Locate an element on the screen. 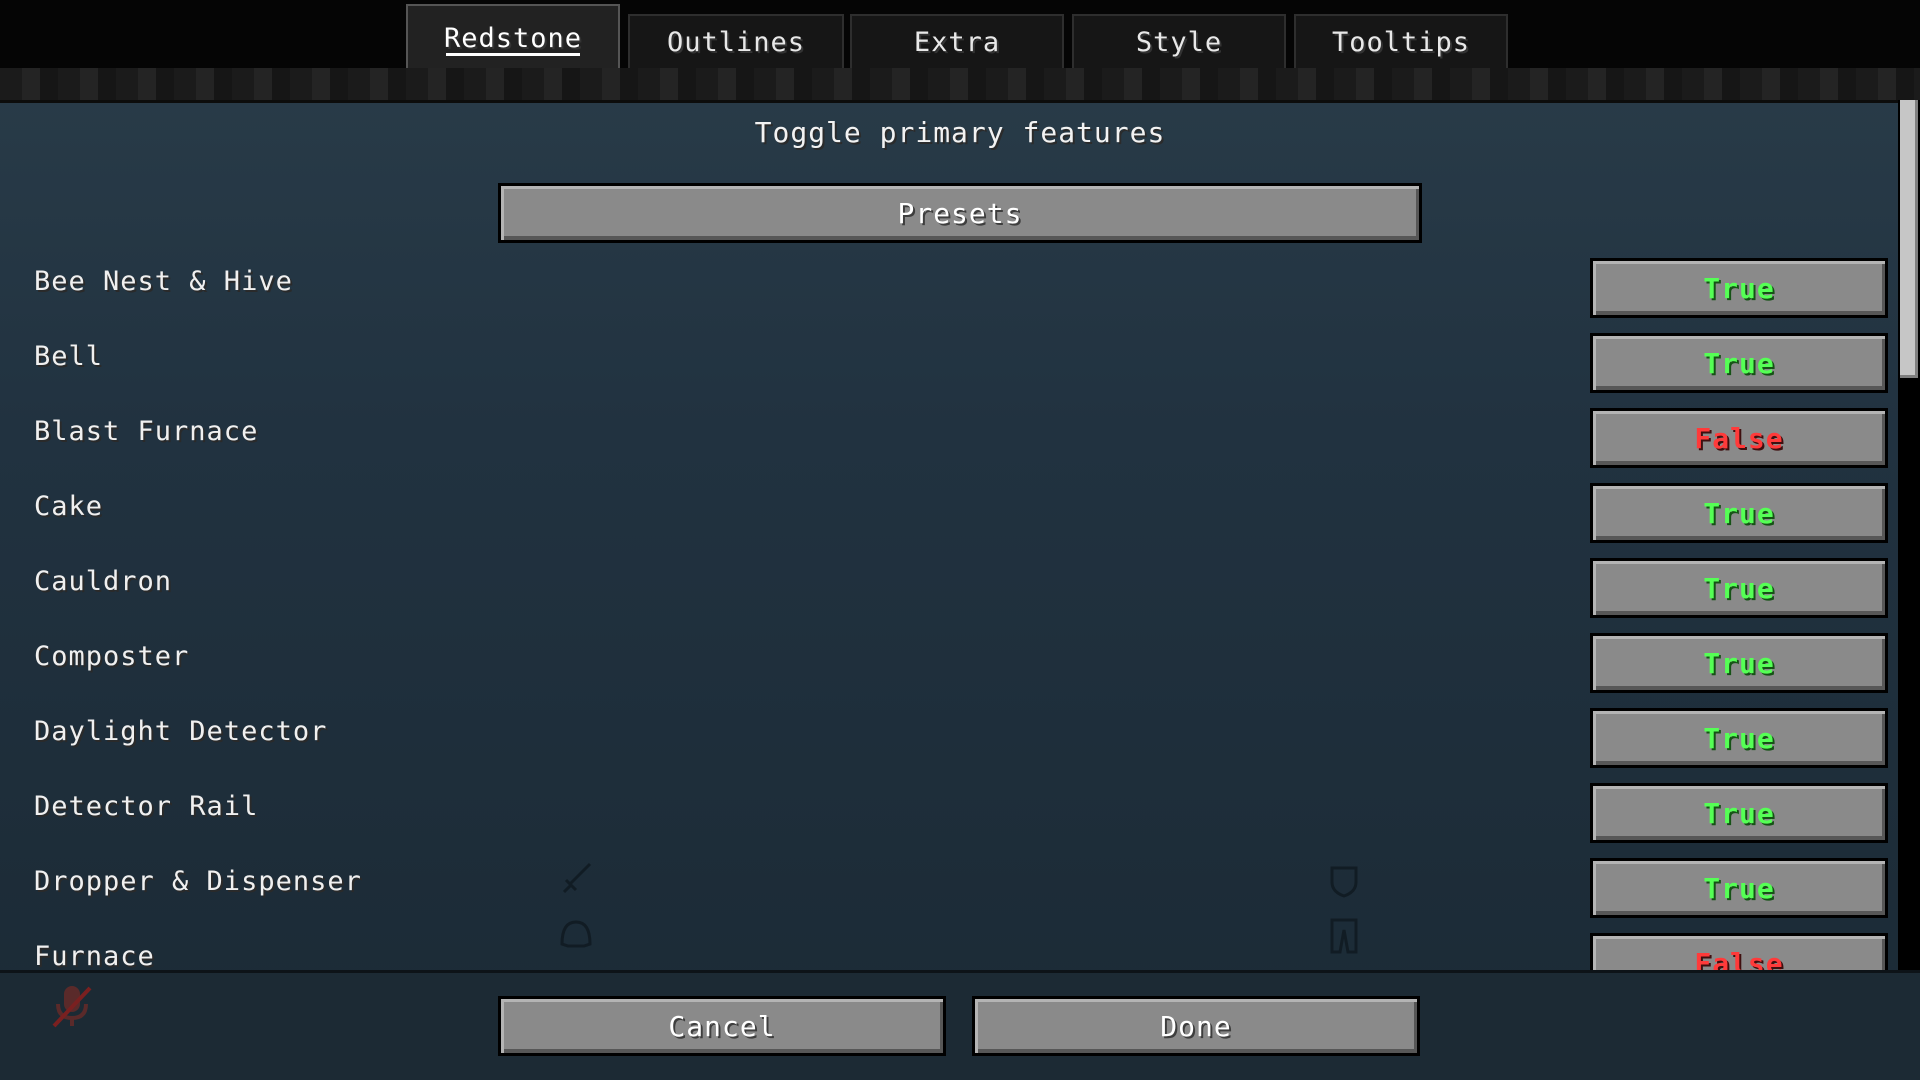 The image size is (1920, 1080). tab-redstone: Redstone is located at coordinates (513, 37).